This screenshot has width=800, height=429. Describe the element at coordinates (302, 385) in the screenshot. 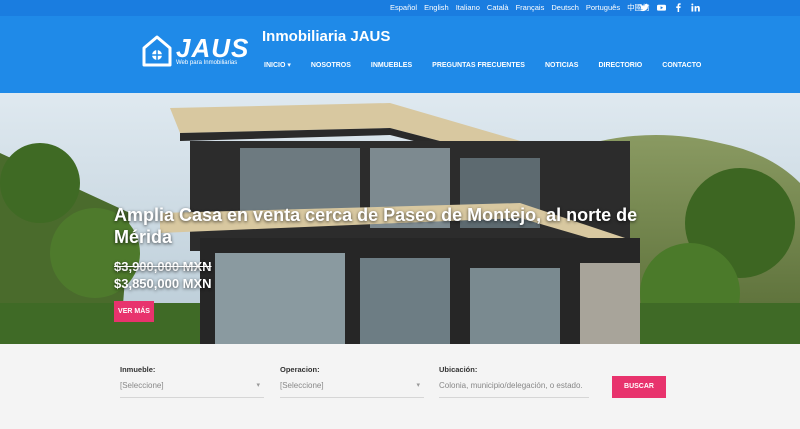

I see `operacion-value: [Seleccione]` at that location.